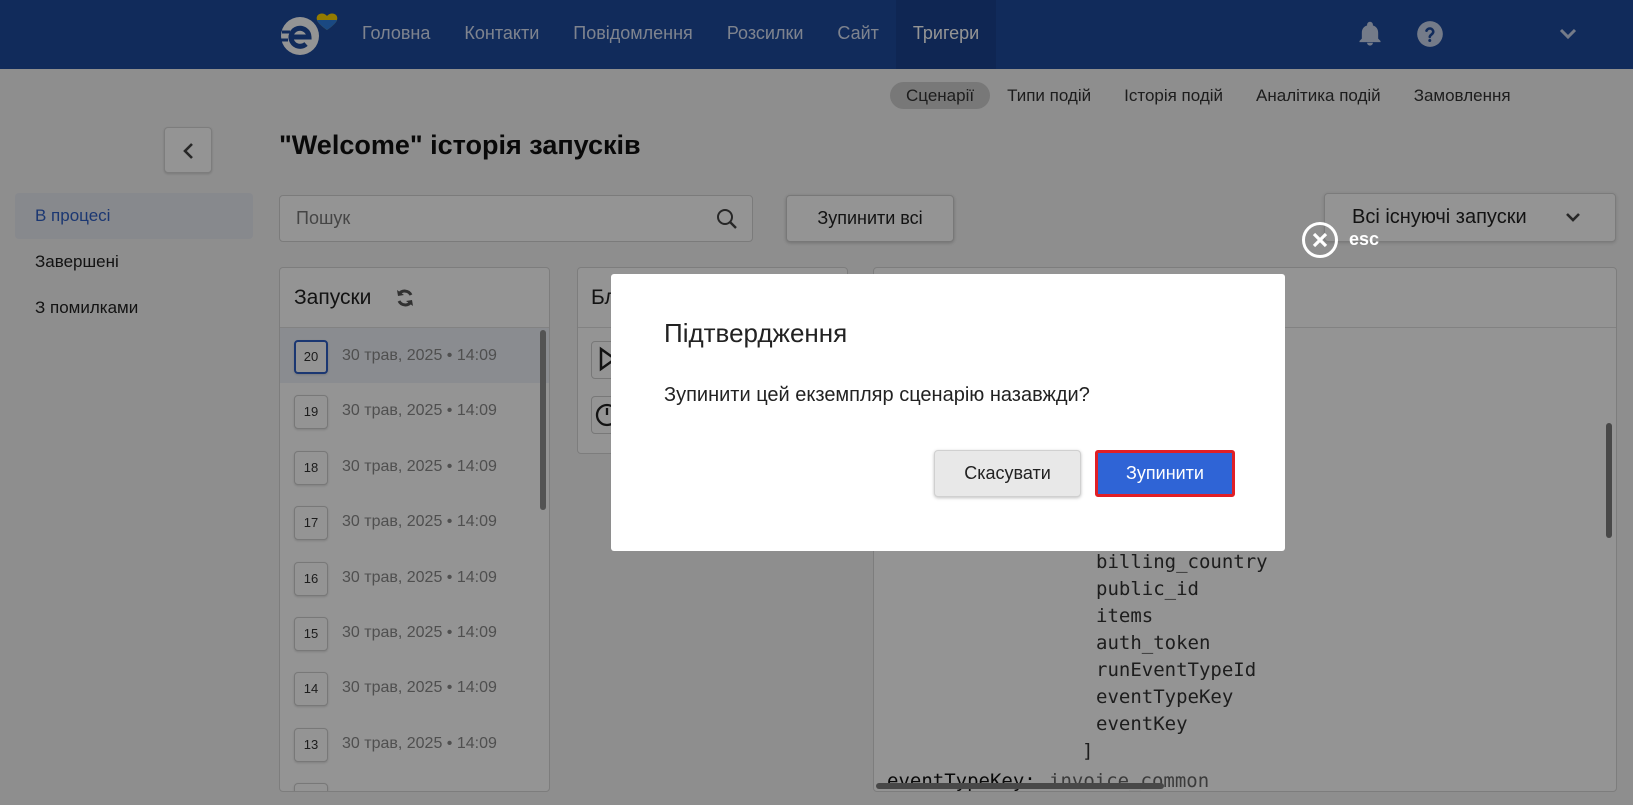  Describe the element at coordinates (1165, 473) in the screenshot. I see `confirm-stop-button: Зупинити` at that location.